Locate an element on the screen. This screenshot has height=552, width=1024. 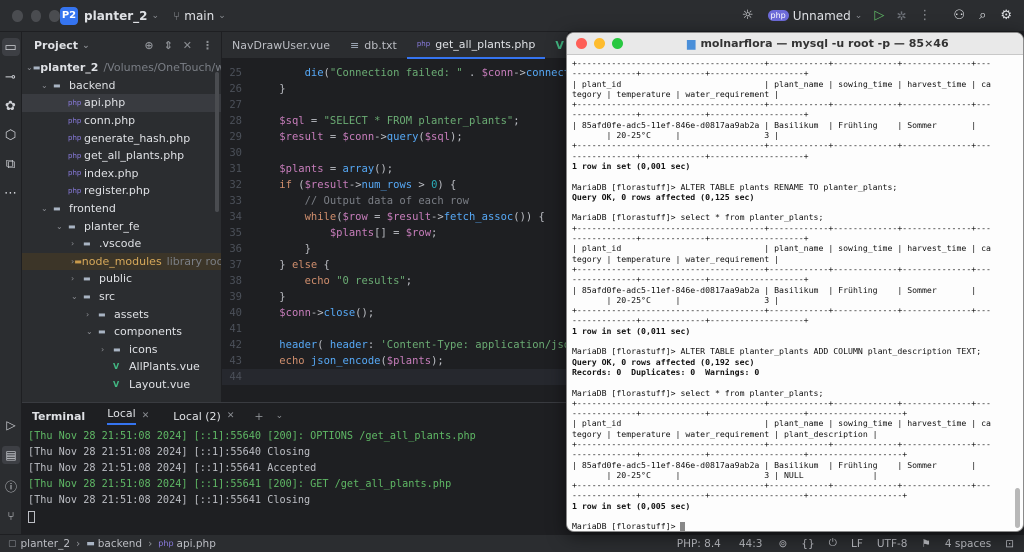
indent-setting: 4 spaces is located at coordinates (968, 544).